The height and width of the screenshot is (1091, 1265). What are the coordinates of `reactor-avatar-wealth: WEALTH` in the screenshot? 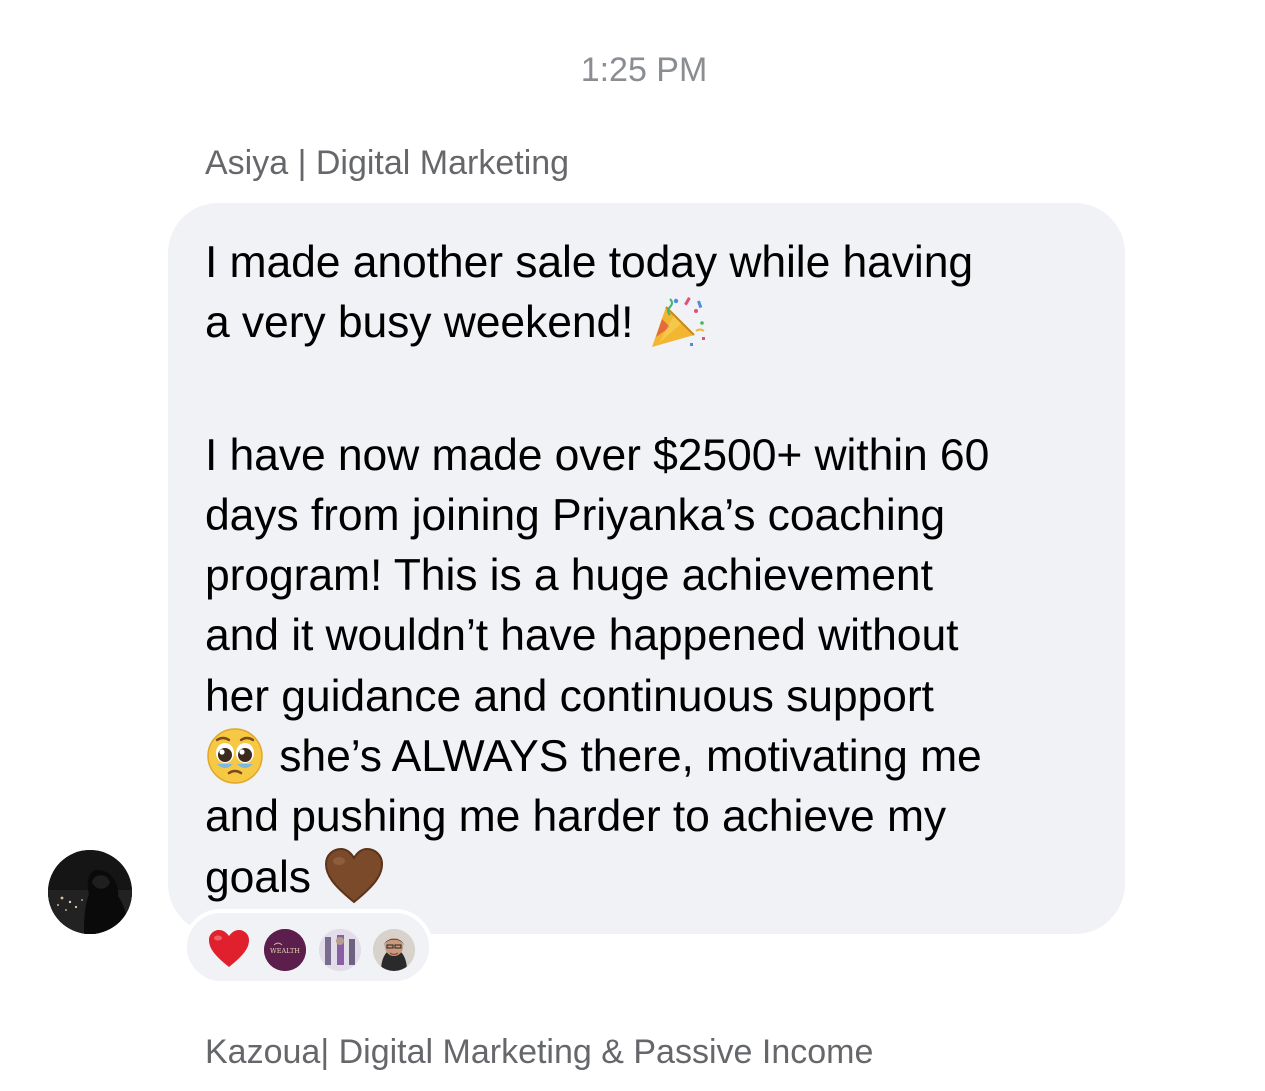 It's located at (285, 950).